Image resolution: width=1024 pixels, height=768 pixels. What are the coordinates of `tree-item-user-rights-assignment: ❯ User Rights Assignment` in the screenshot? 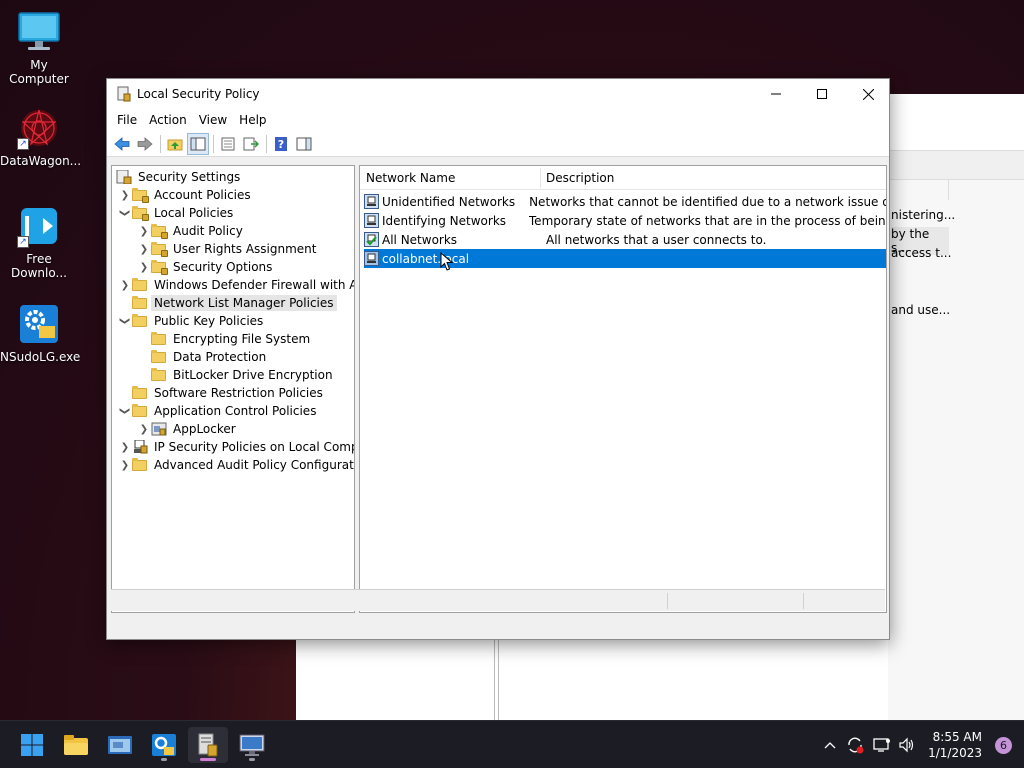 It's located at (228, 249).